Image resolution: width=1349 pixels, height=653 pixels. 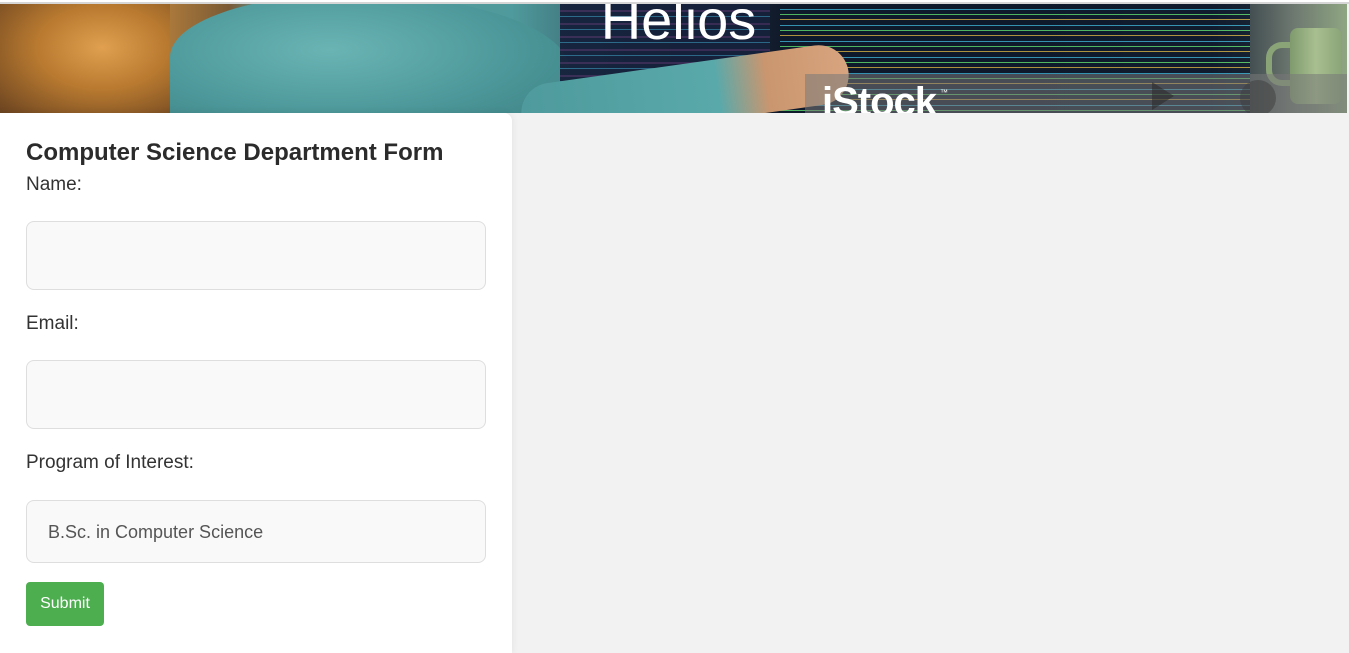 What do you see at coordinates (256, 531) in the screenshot?
I see `program-select: B.Sc. in Computer Science` at bounding box center [256, 531].